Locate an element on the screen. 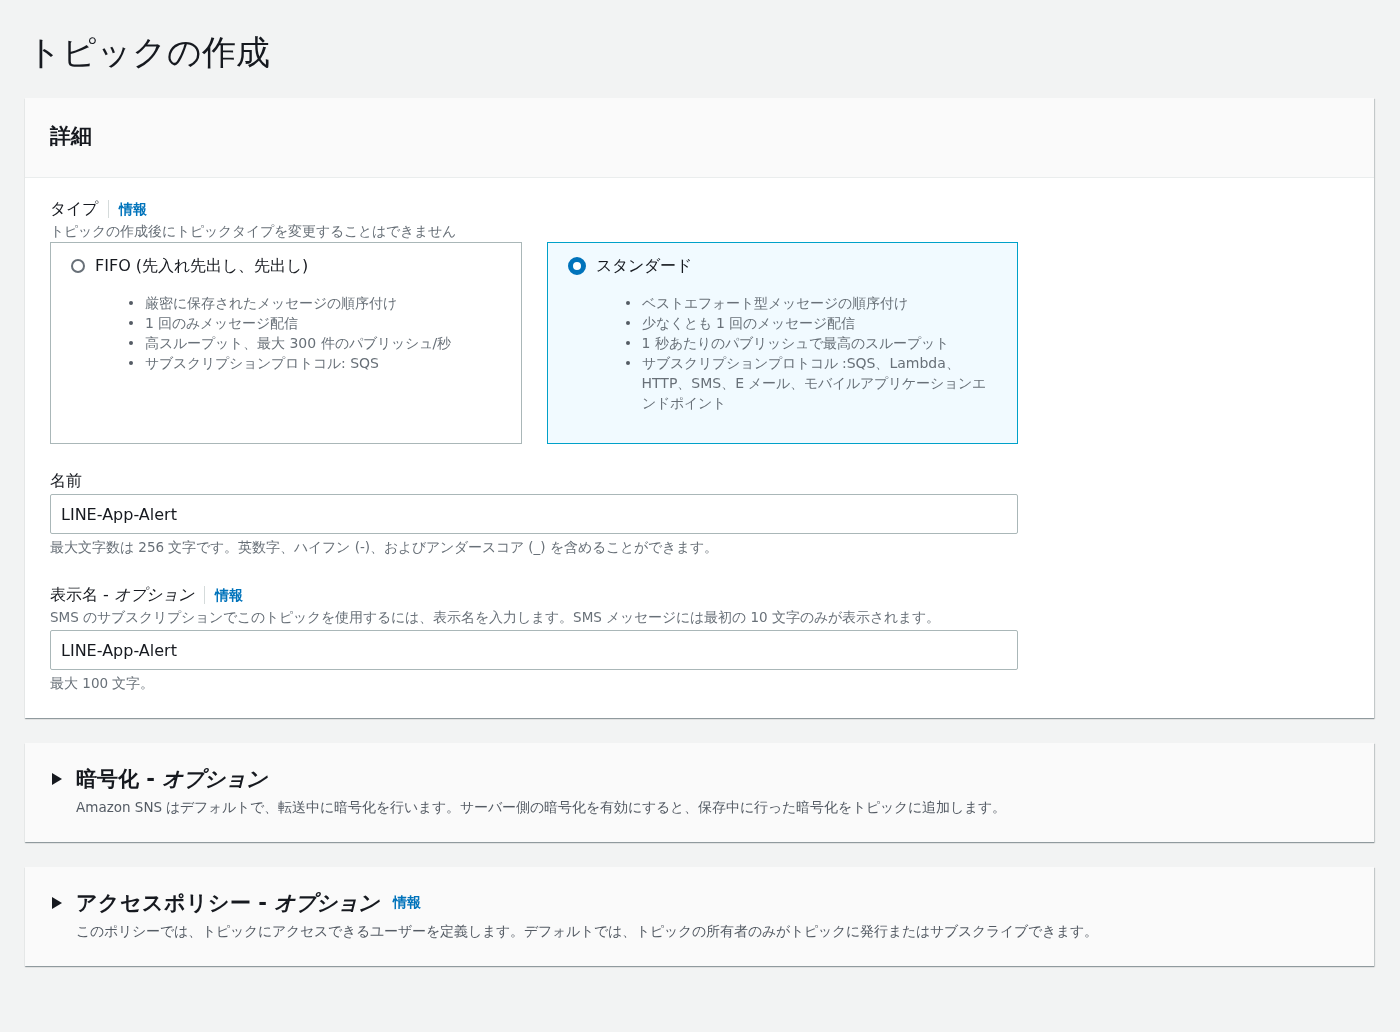 The width and height of the screenshot is (1400, 1032). display-name-input: LINE-App-Alert is located at coordinates (534, 650).